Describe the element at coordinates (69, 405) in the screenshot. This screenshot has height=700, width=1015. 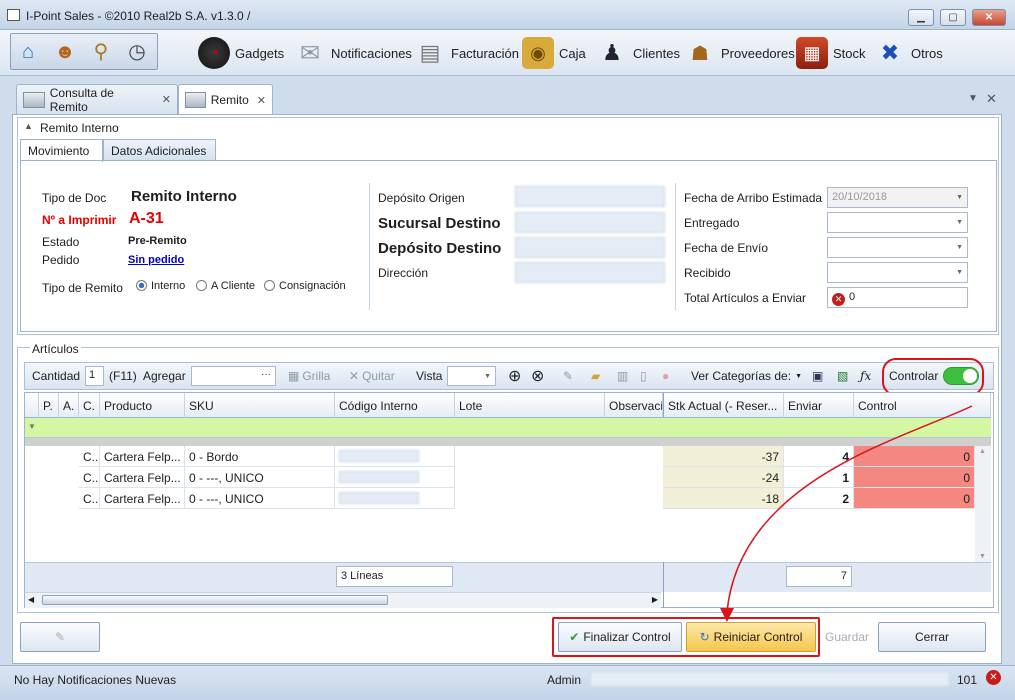
I see `col-header-a: A.` at that location.